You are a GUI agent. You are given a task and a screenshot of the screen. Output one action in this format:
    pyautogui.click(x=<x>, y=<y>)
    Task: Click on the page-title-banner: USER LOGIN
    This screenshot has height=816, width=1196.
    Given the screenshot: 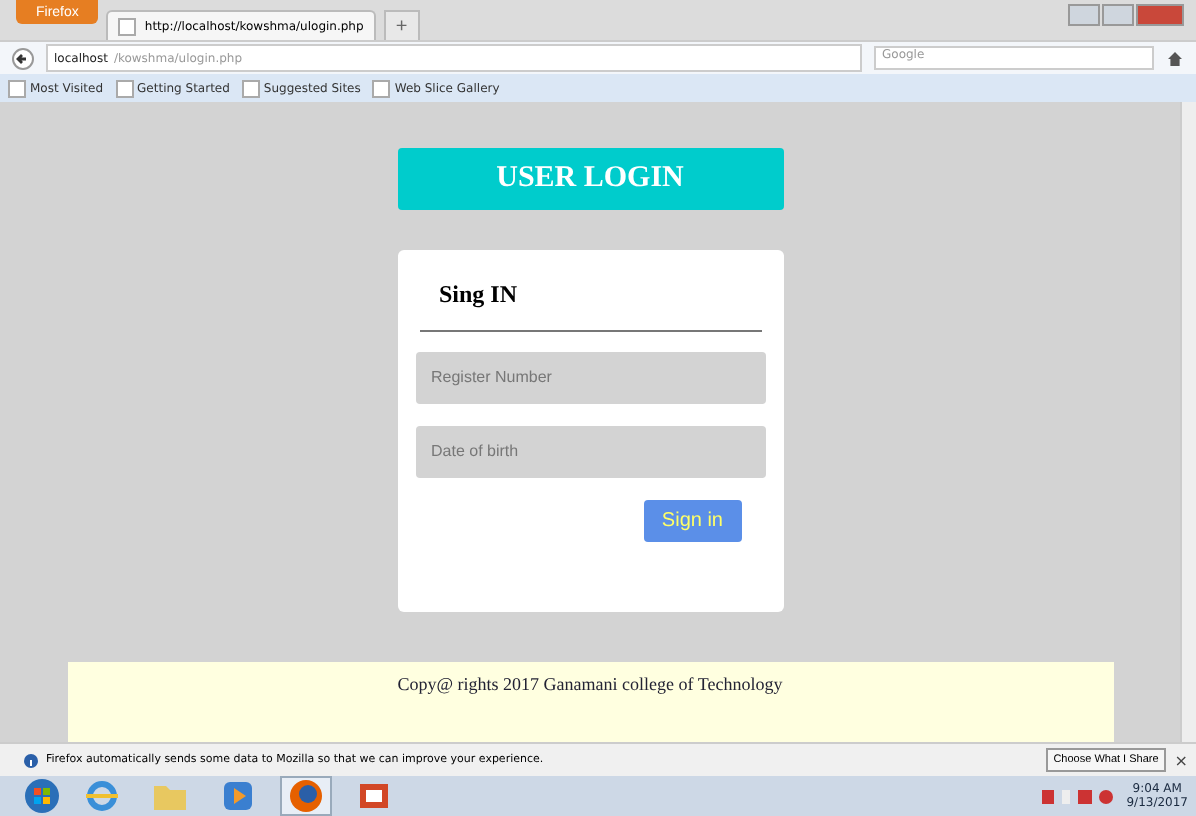 What is the action you would take?
    pyautogui.click(x=590, y=179)
    